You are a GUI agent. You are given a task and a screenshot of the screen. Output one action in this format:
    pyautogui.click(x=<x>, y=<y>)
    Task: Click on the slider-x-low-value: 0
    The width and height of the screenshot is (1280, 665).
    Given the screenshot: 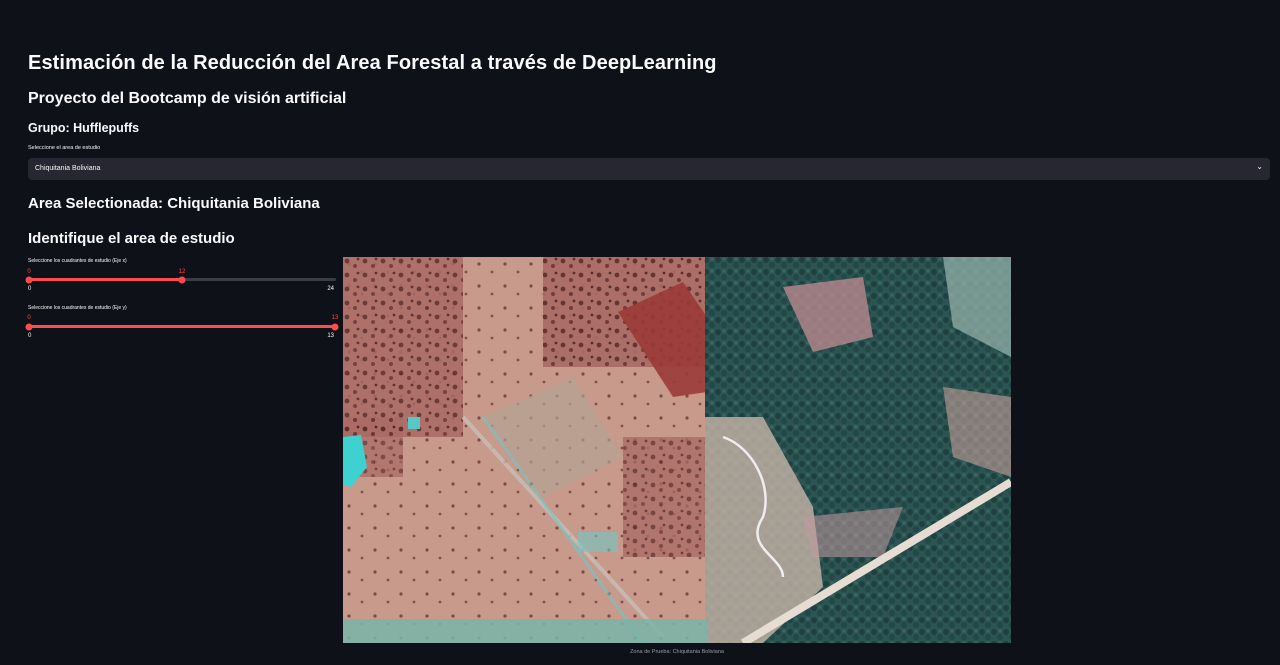 What is the action you would take?
    pyautogui.click(x=29, y=272)
    